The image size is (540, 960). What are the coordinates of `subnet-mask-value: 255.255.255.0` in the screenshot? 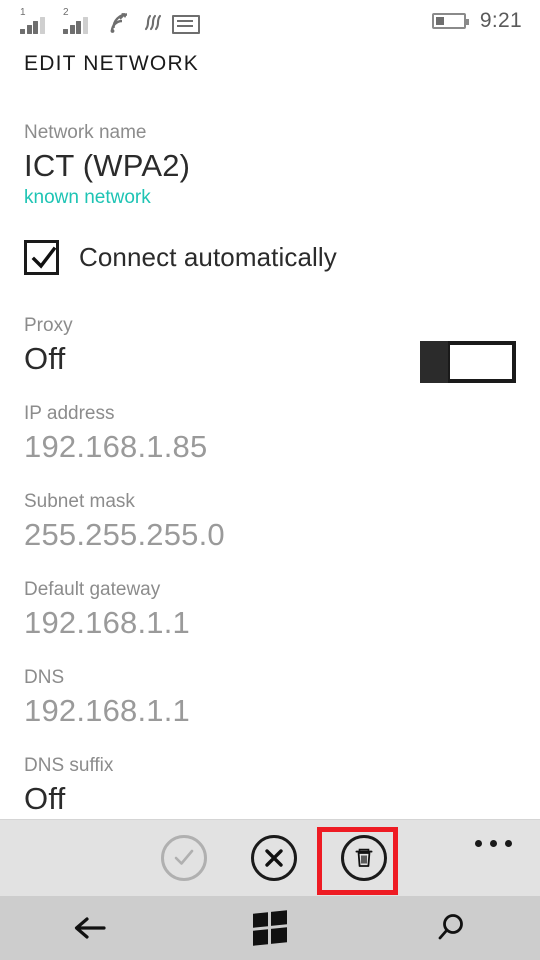 It's located at (124, 534).